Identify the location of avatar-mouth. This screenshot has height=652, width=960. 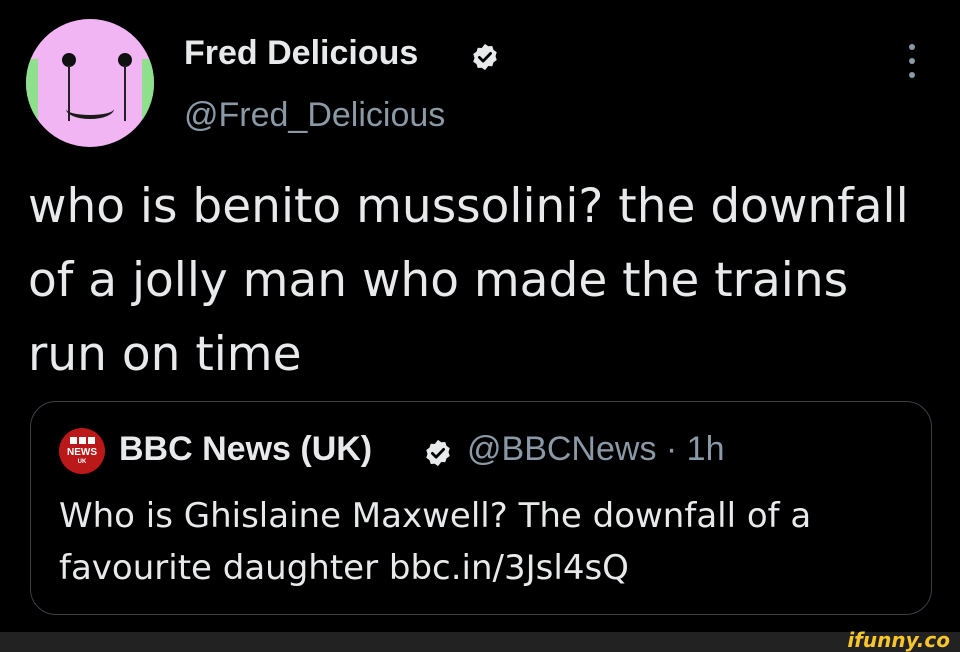
(90, 109).